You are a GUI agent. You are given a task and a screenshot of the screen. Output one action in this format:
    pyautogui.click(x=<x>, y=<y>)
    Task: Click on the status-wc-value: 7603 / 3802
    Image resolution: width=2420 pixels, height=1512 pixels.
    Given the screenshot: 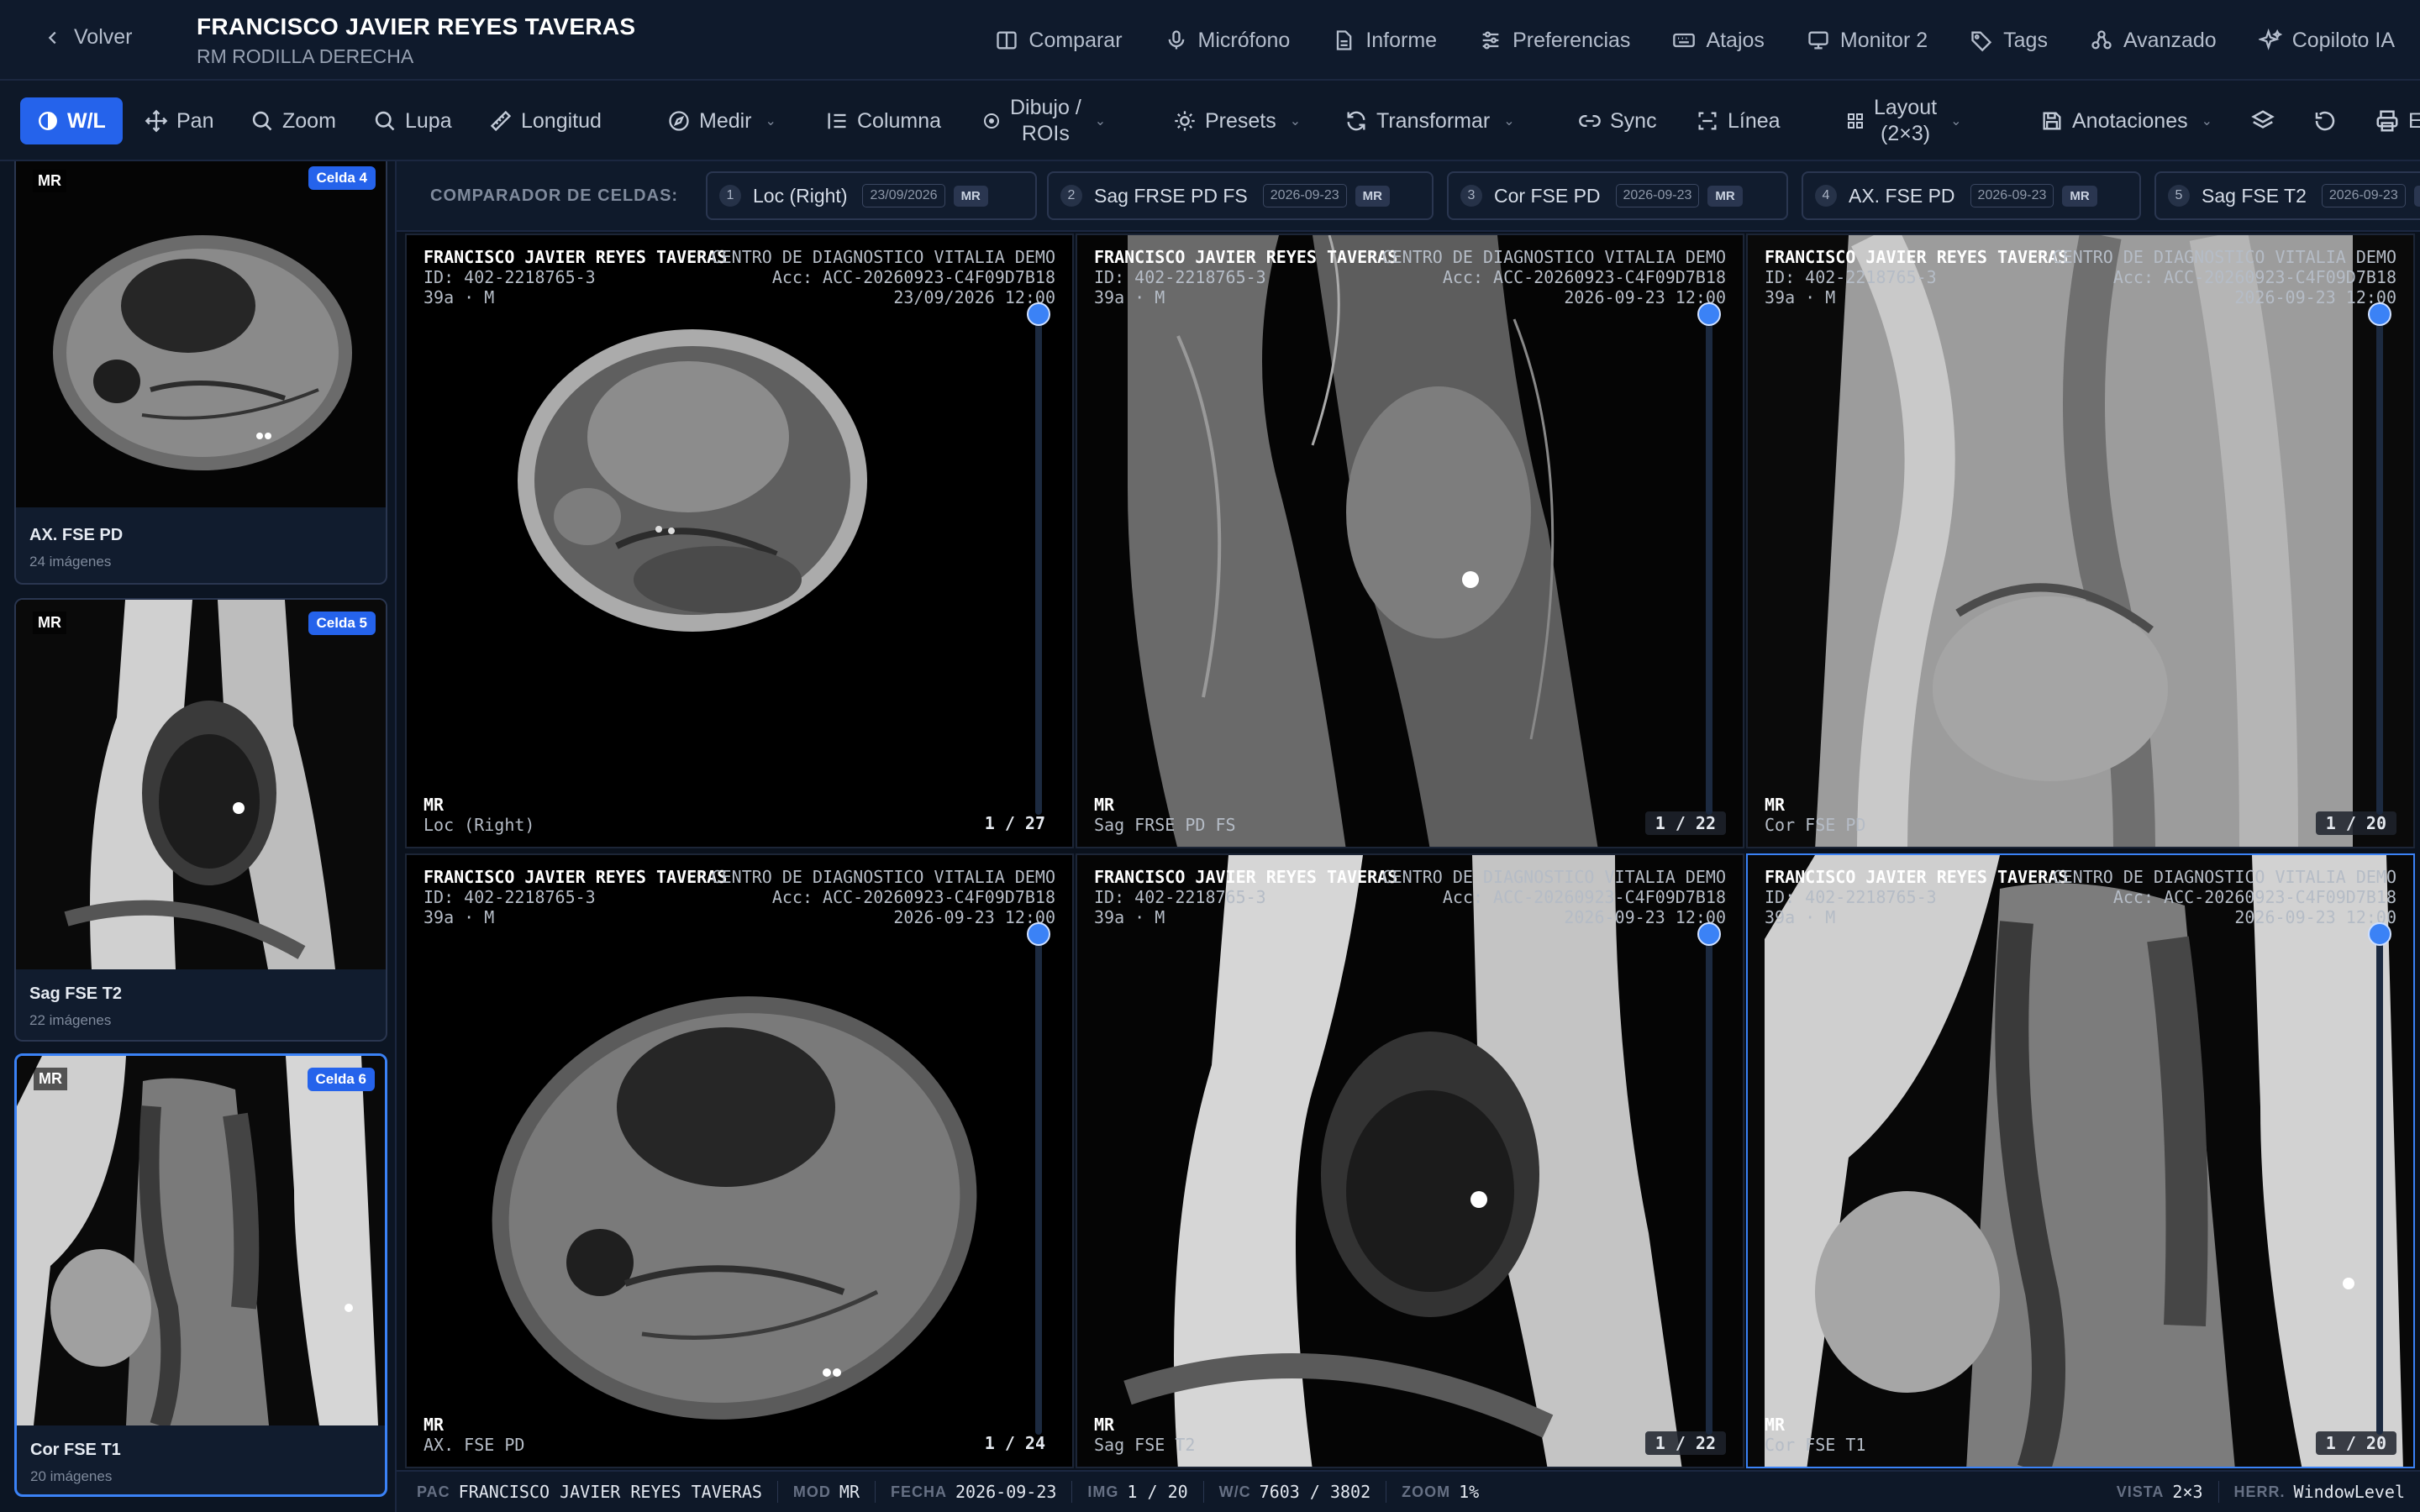 What is the action you would take?
    pyautogui.click(x=1315, y=1492)
    